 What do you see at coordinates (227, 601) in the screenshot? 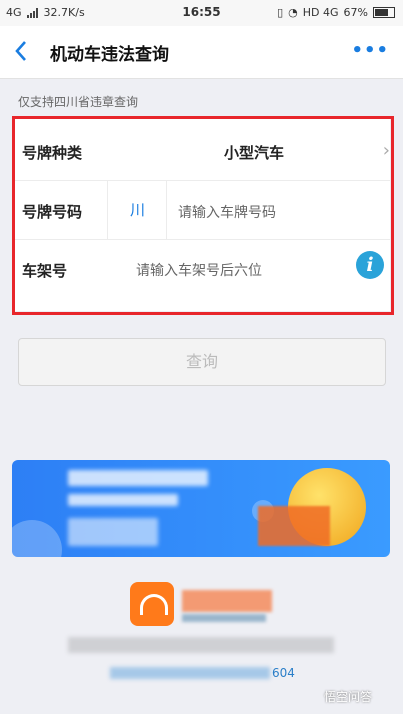
I see `logo-blurred-name` at bounding box center [227, 601].